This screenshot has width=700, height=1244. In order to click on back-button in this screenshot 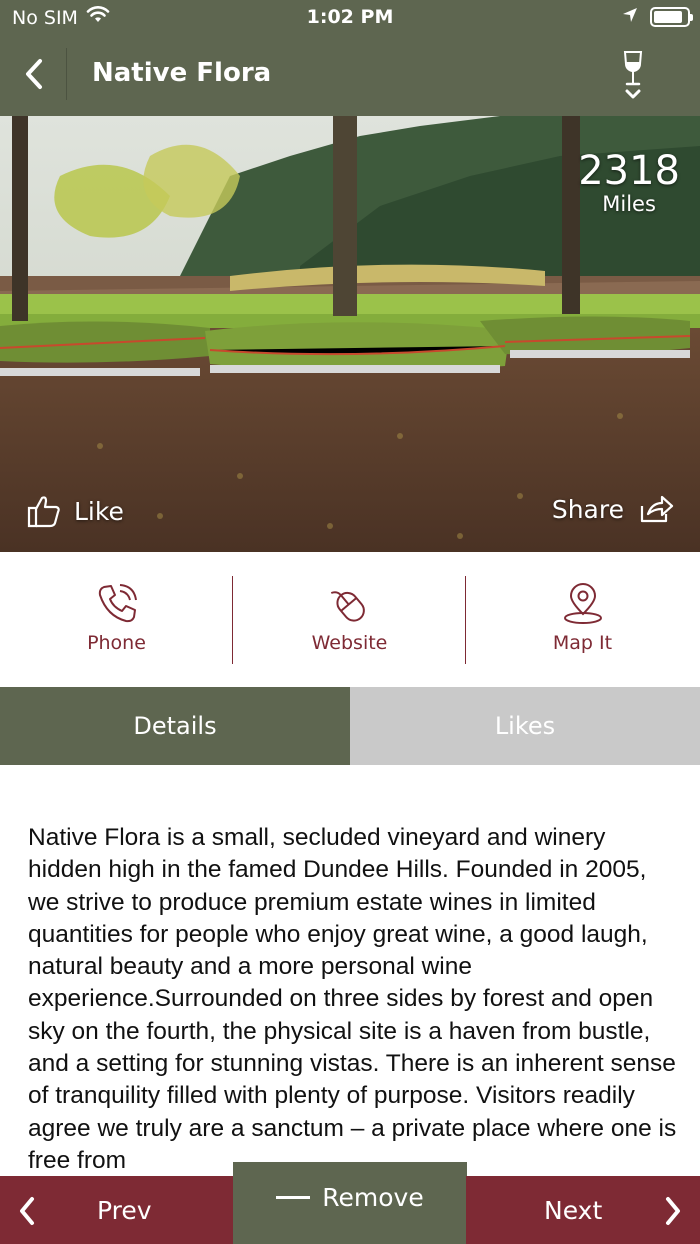, I will do `click(34, 74)`.